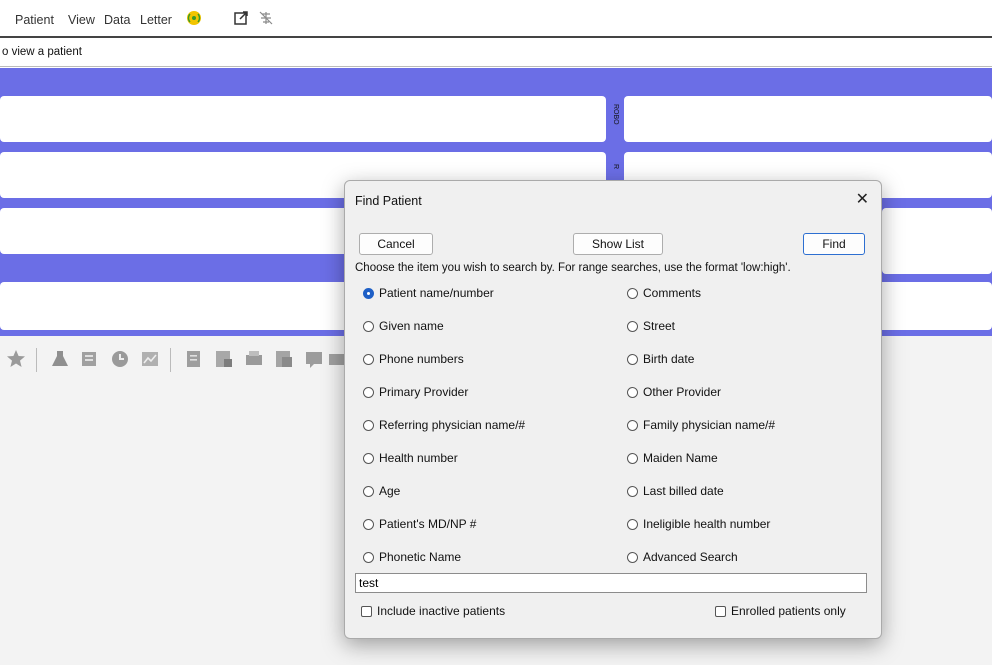 This screenshot has height=665, width=992. I want to click on option-patient-name-number: Patient name/number, so click(428, 293).